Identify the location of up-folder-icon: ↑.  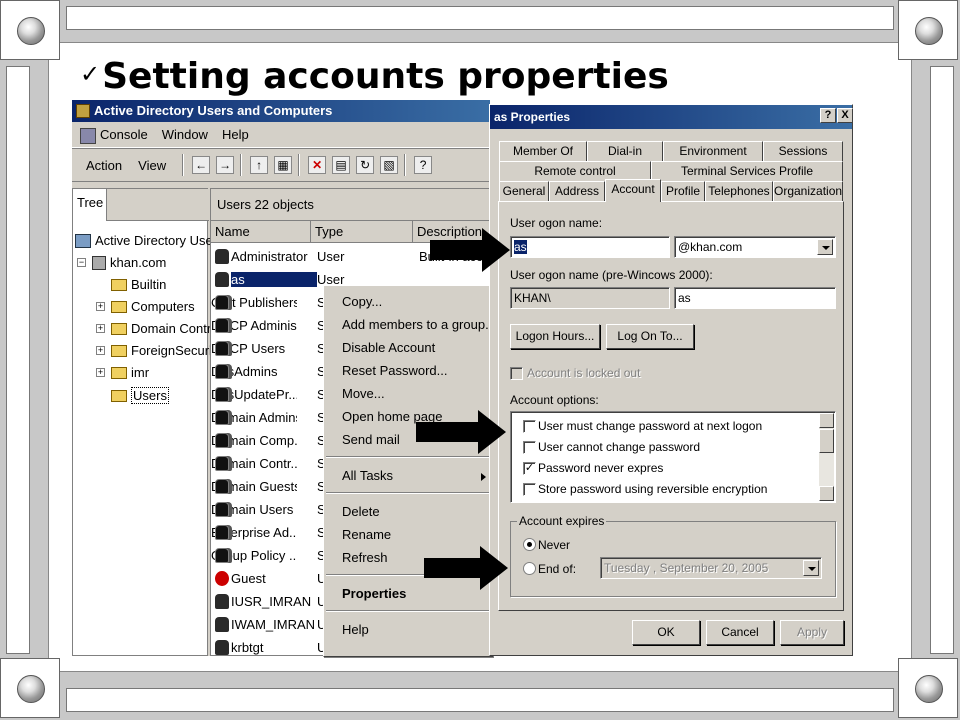
(259, 165).